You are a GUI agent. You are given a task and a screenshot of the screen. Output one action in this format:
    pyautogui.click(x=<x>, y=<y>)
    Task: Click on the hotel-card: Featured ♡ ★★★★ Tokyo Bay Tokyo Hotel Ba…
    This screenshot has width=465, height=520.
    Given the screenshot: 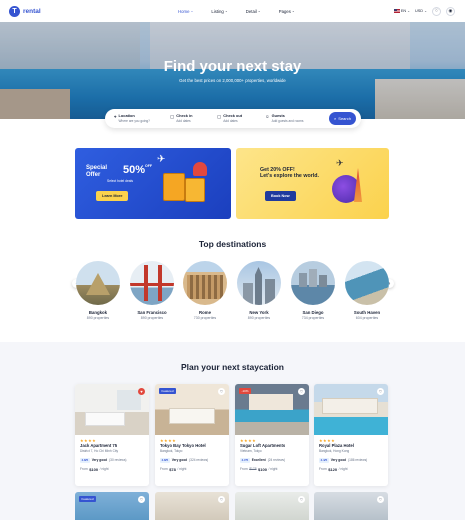 What is the action you would take?
    pyautogui.click(x=192, y=435)
    